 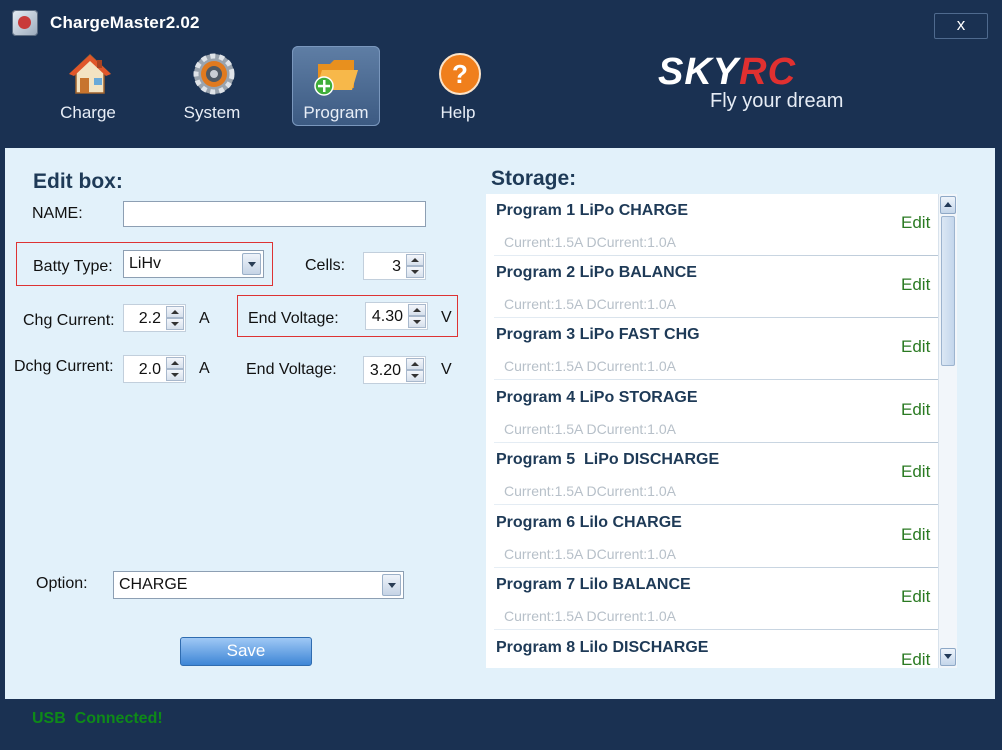 I want to click on cells-value: 3, so click(x=396, y=266).